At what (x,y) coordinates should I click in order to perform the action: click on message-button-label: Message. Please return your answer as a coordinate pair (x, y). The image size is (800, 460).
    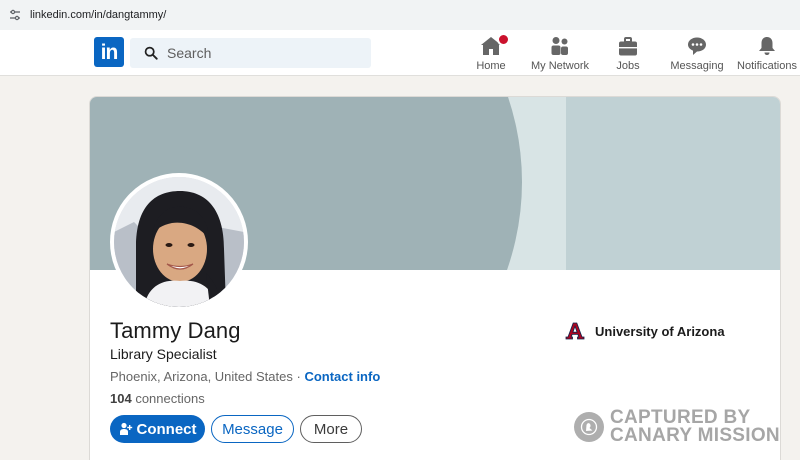
    Looking at the image, I should click on (252, 429).